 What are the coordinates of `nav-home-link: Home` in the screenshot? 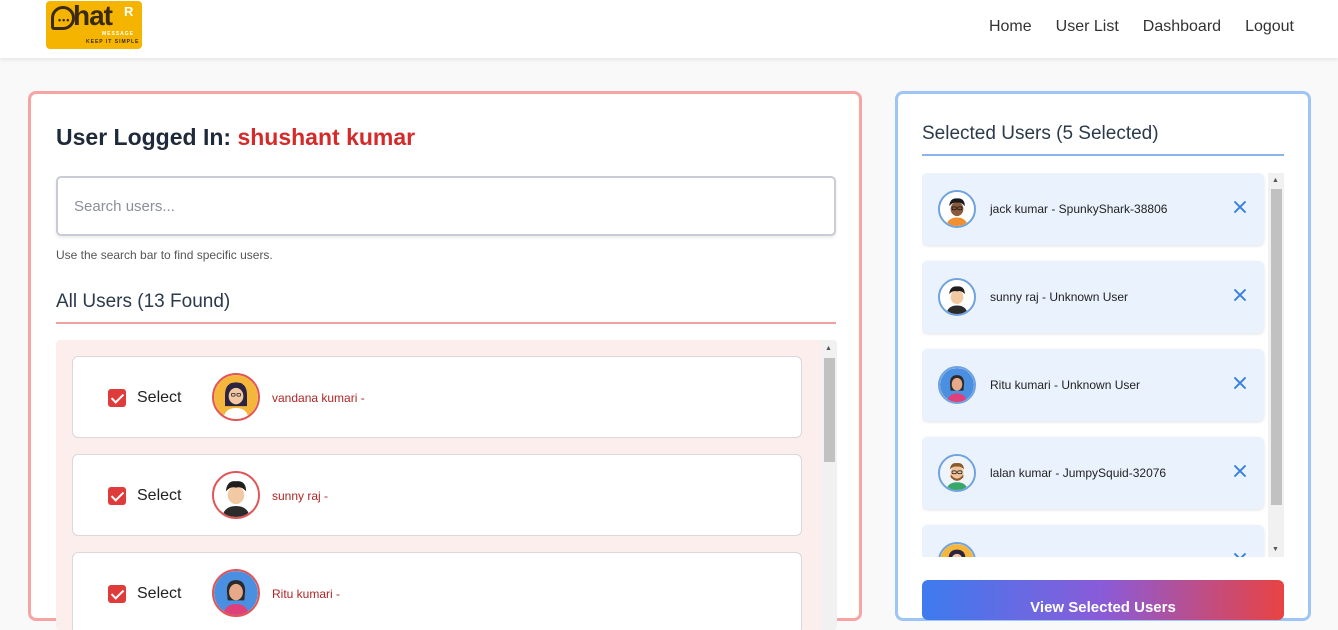 It's located at (1010, 27).